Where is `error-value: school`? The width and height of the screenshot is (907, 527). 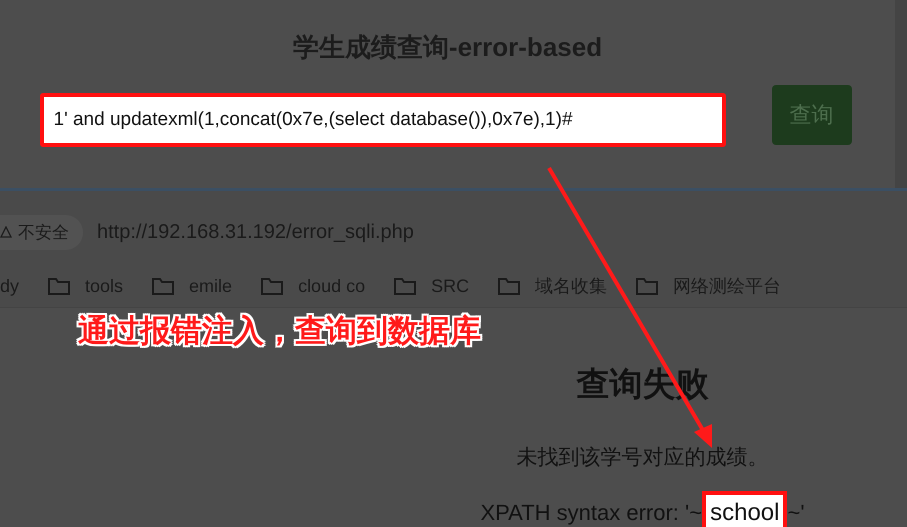 error-value: school is located at coordinates (745, 509).